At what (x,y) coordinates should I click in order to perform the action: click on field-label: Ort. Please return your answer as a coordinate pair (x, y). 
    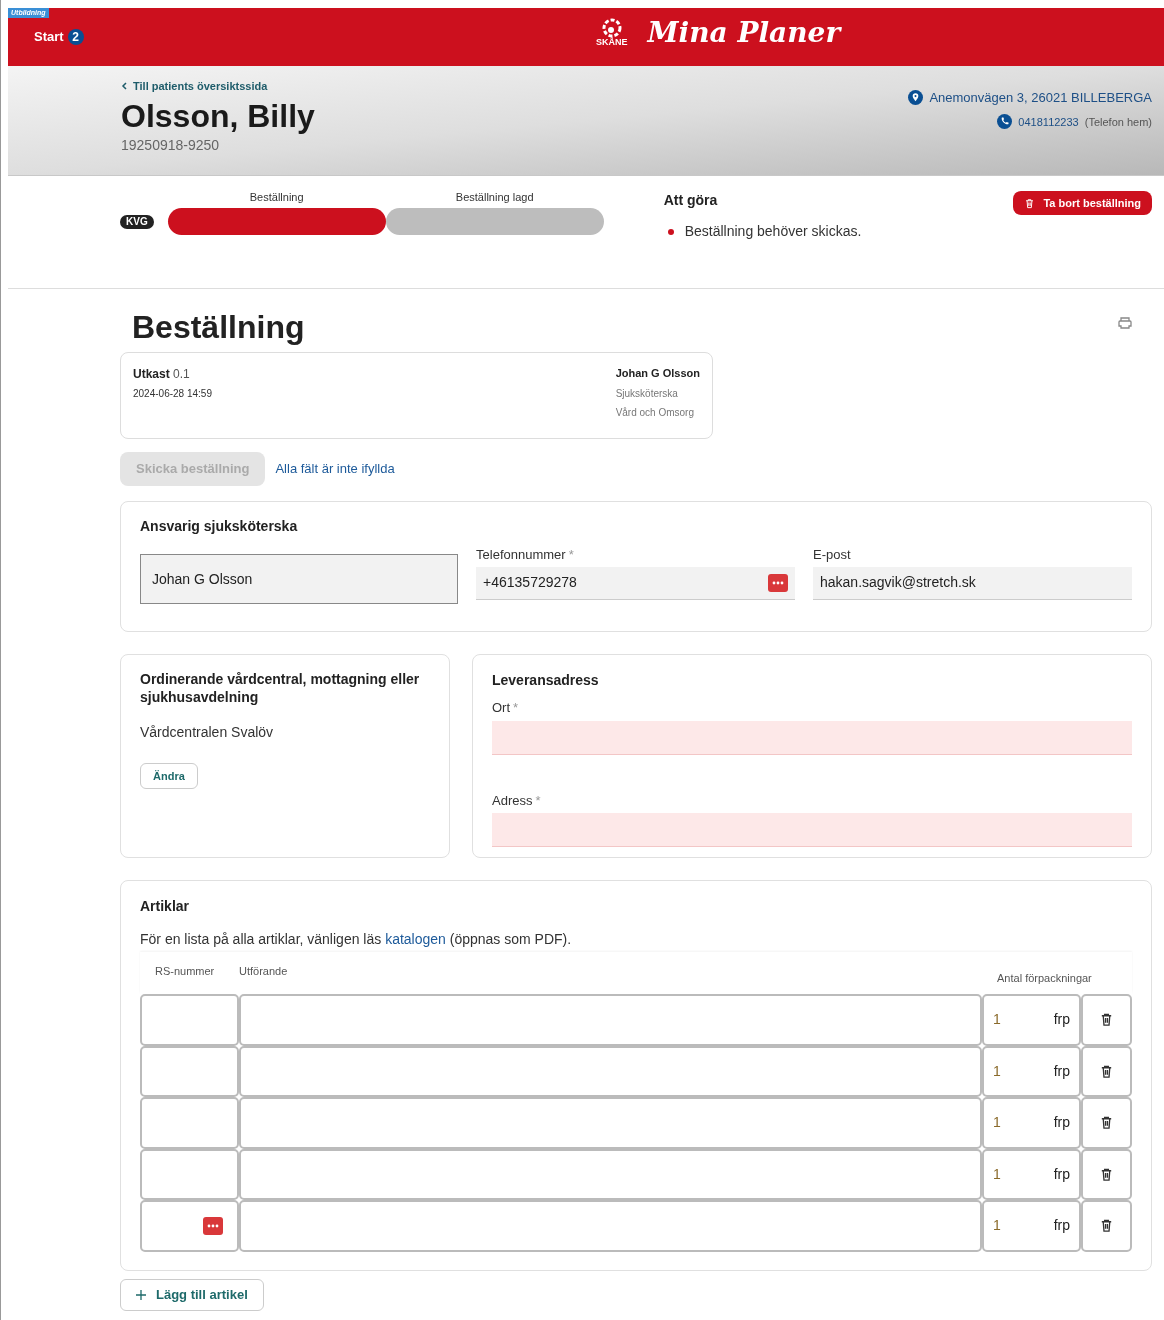
    Looking at the image, I should click on (501, 708).